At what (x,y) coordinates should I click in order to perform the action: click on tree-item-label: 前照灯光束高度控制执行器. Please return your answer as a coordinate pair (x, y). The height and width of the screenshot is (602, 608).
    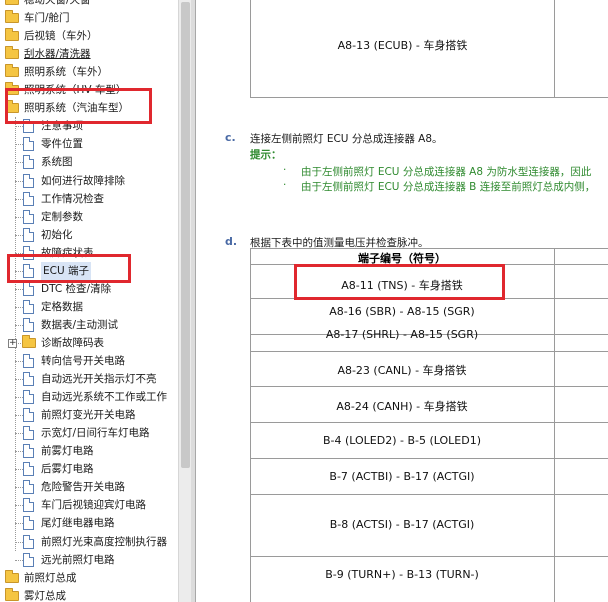
    Looking at the image, I should click on (104, 541).